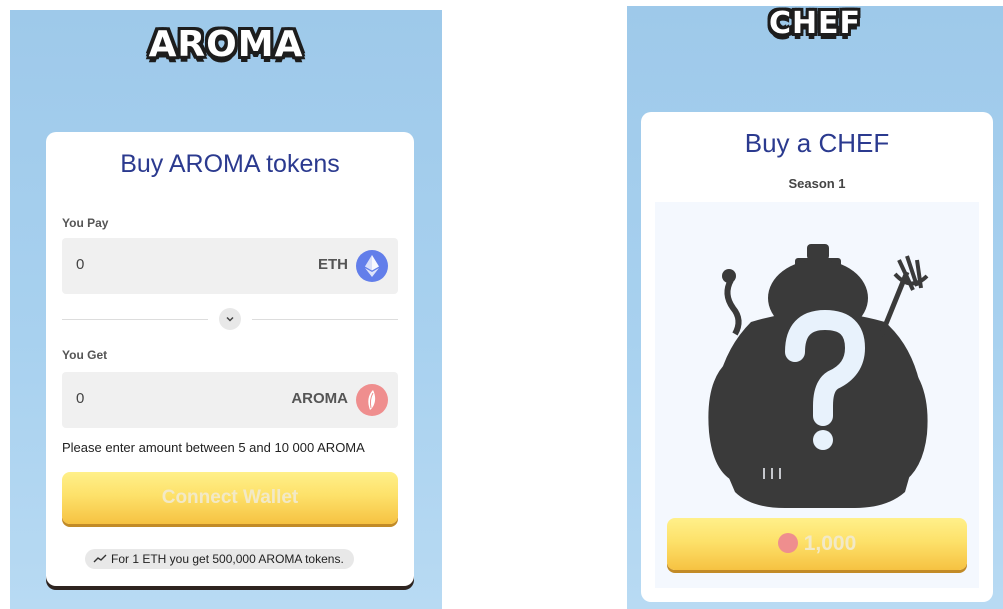  I want to click on get-currency-label: AROMA, so click(319, 398).